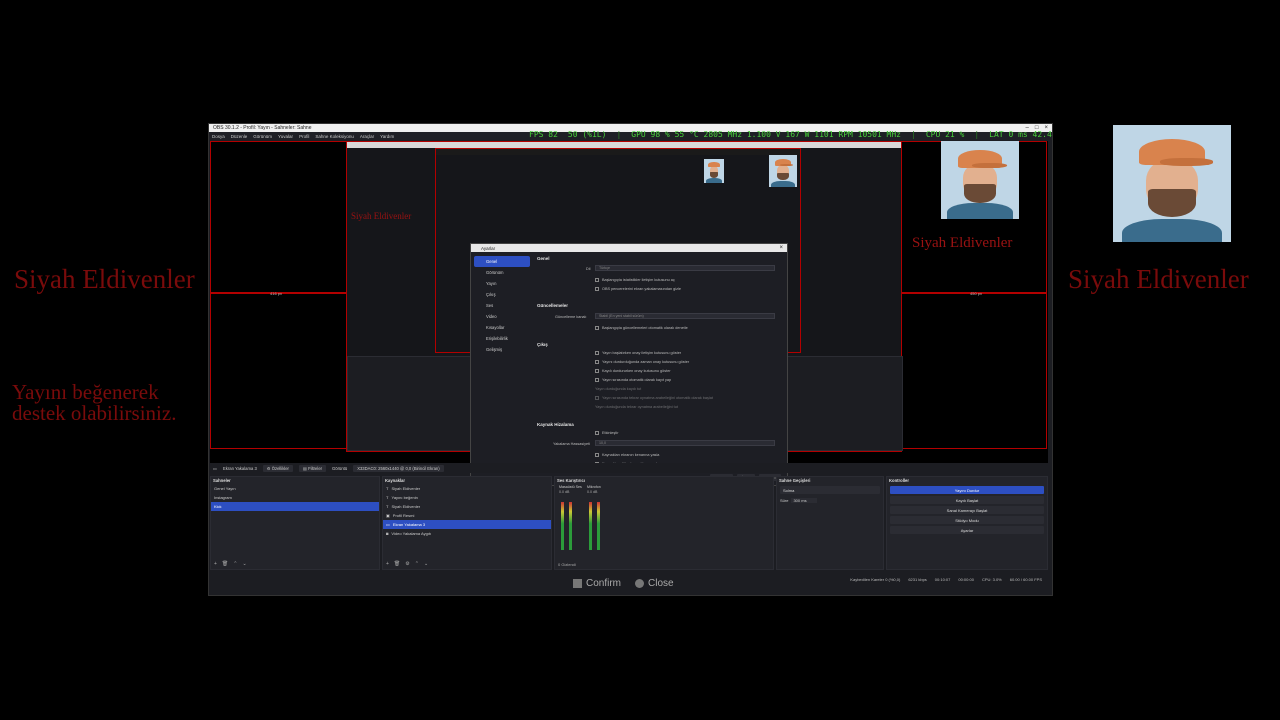  What do you see at coordinates (239, 136) in the screenshot?
I see `menu-edit: Düzenle` at bounding box center [239, 136].